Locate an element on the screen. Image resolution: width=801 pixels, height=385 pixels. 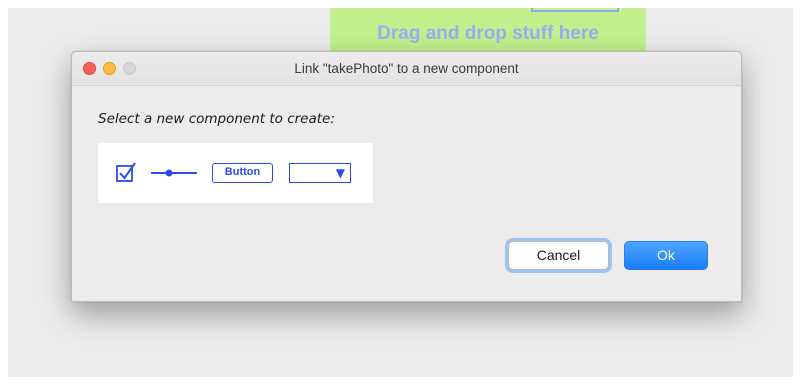
cancel-button: Cancel is located at coordinates (558, 255).